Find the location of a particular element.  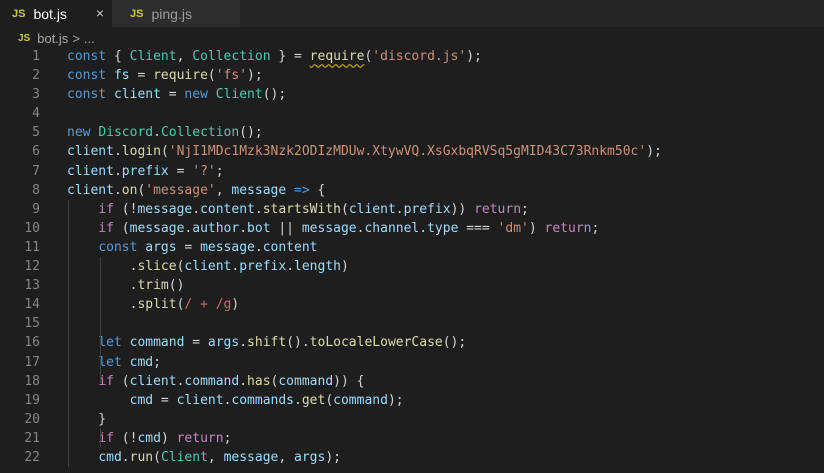

code-token: } is located at coordinates (87, 419).